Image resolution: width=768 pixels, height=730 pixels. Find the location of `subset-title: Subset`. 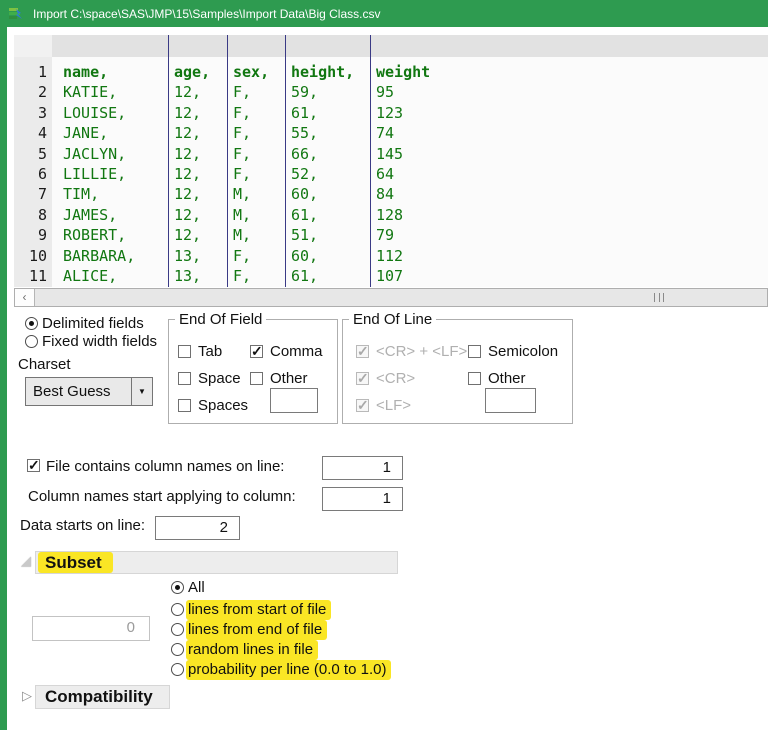

subset-title: Subset is located at coordinates (73, 562).